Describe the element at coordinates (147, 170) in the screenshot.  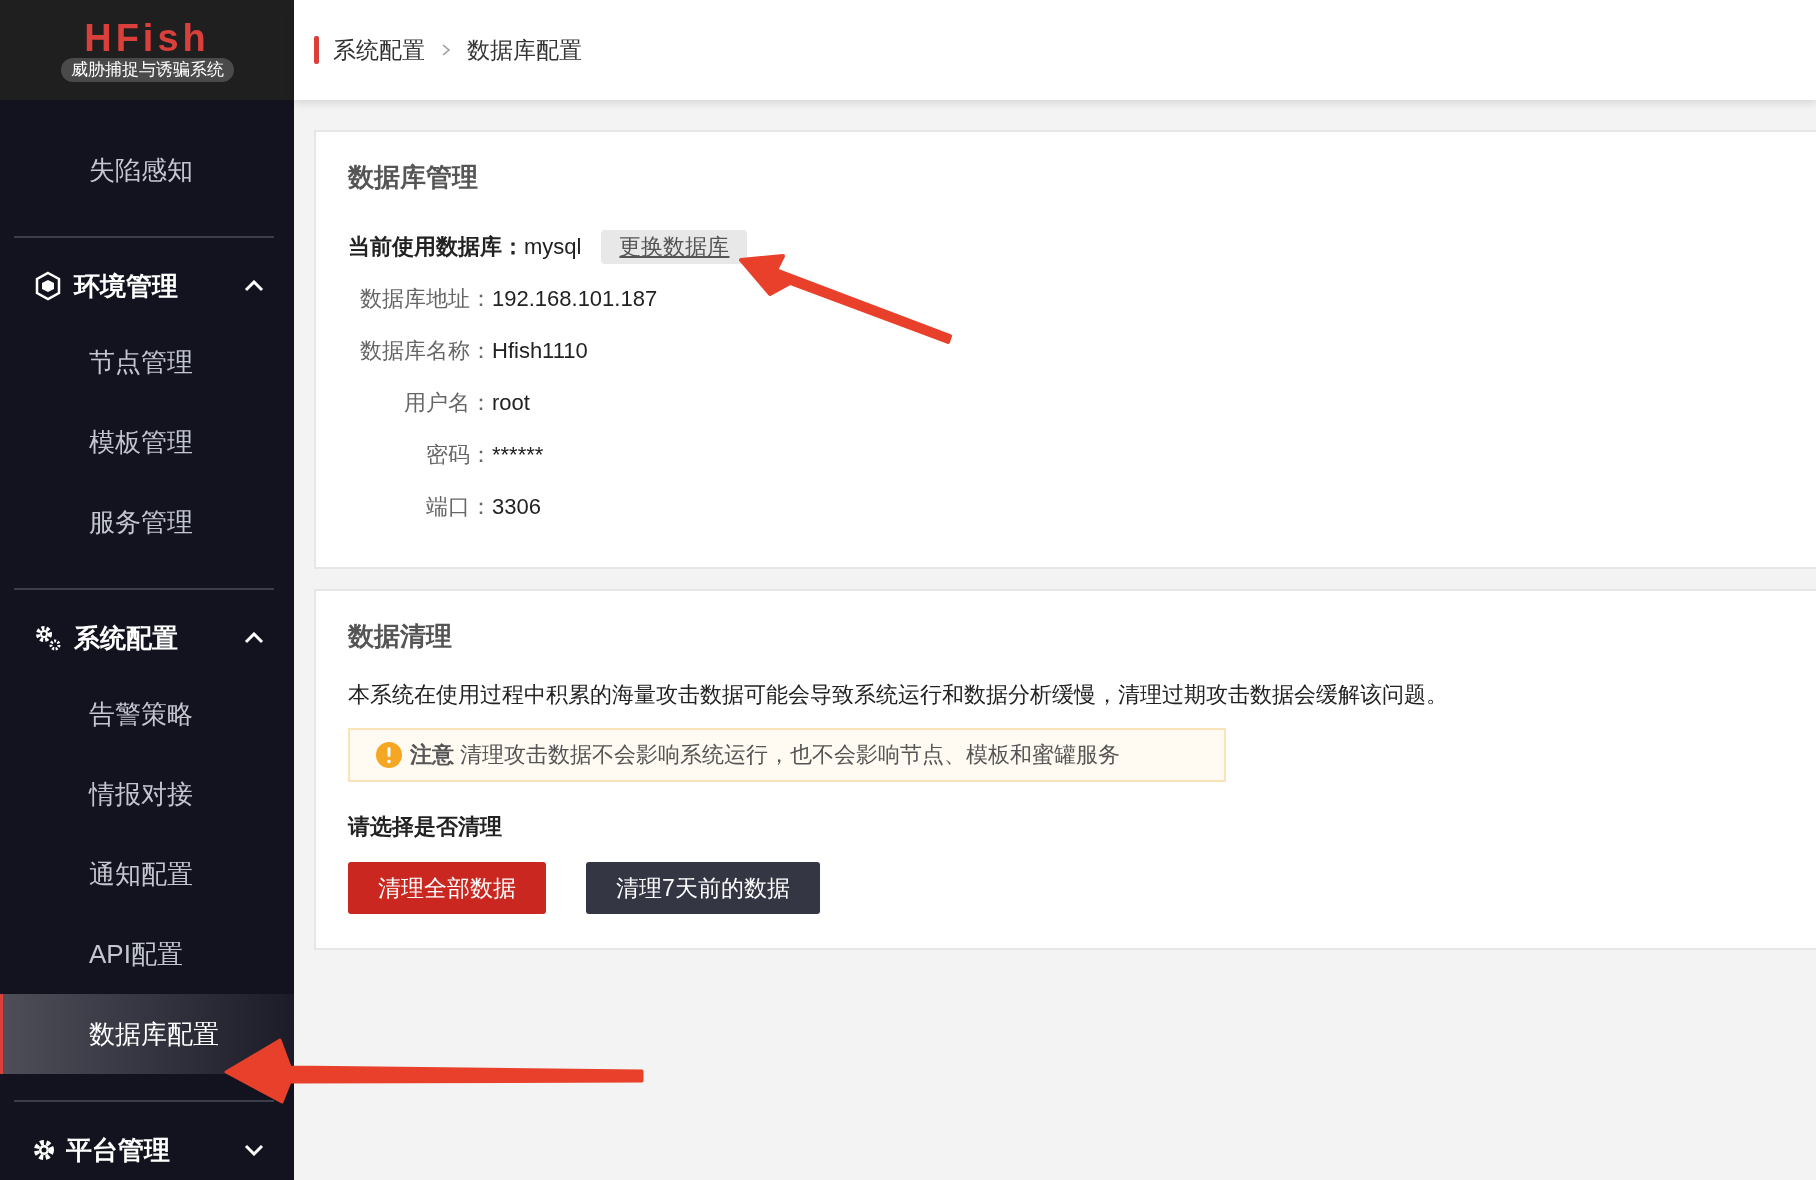
I see `sidebar-item: 失陷感知` at that location.